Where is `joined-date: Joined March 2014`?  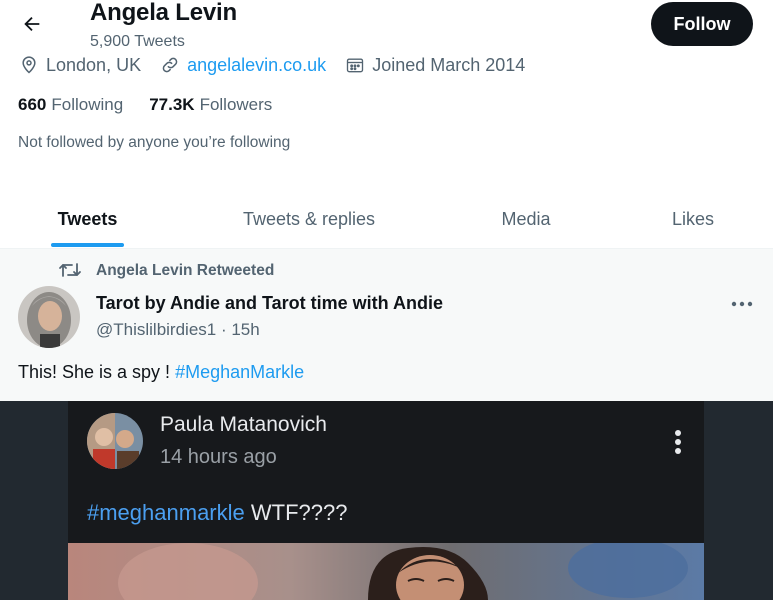 joined-date: Joined March 2014 is located at coordinates (449, 64).